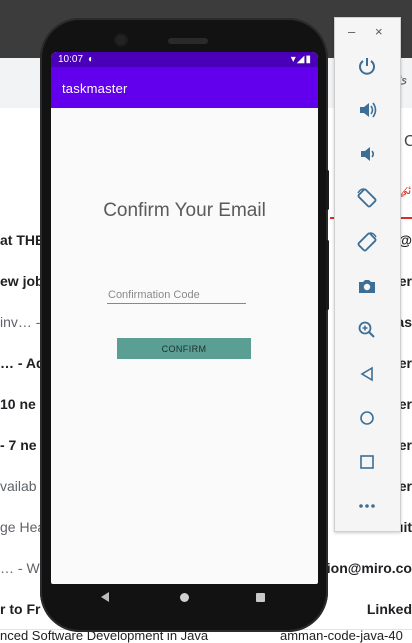  What do you see at coordinates (95, 88) in the screenshot?
I see `app-title: taskmaster` at bounding box center [95, 88].